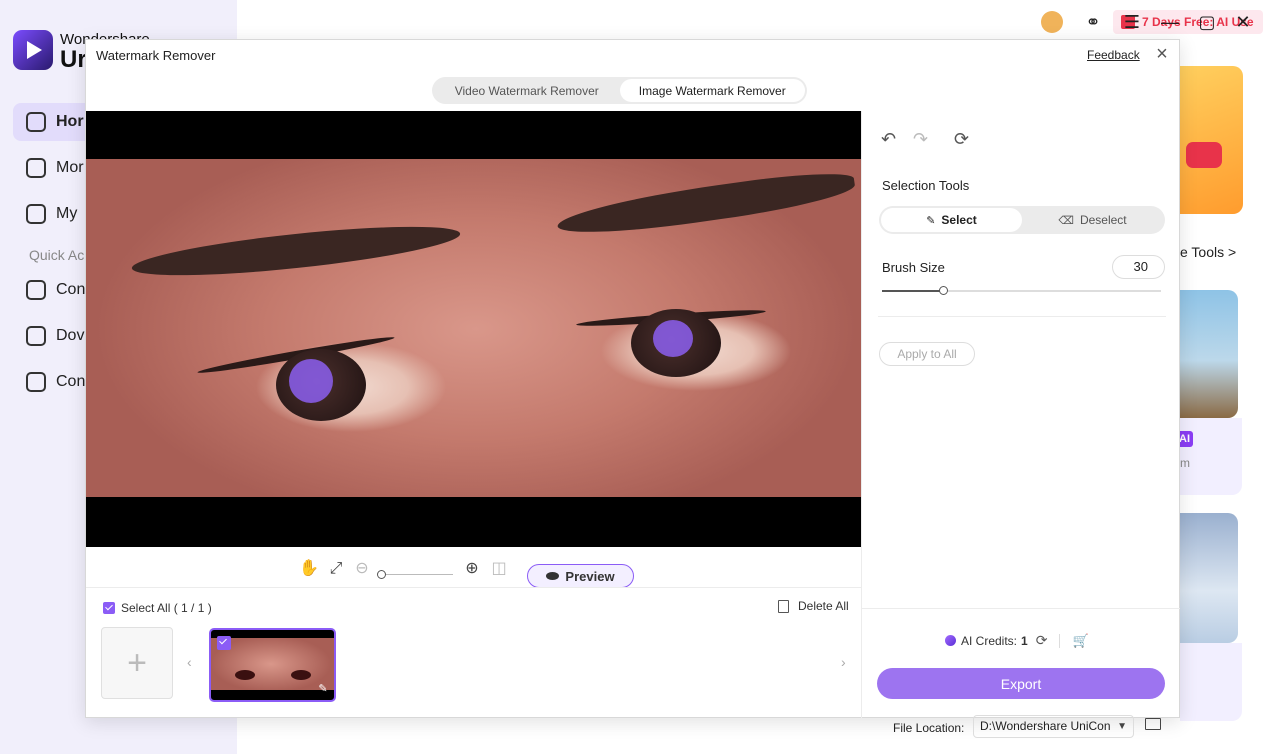 The height and width of the screenshot is (754, 1265). Describe the element at coordinates (913, 291) in the screenshot. I see `brush-size-slider-fill` at that location.